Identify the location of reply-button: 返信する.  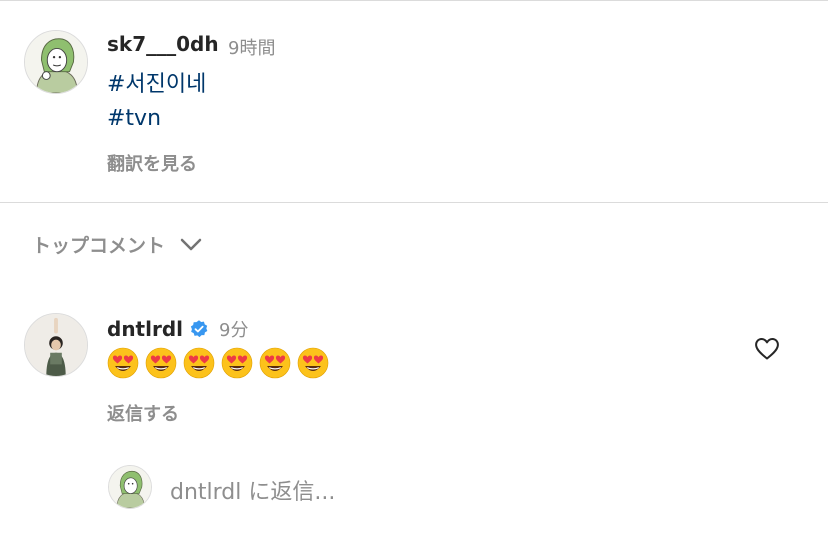
(143, 413).